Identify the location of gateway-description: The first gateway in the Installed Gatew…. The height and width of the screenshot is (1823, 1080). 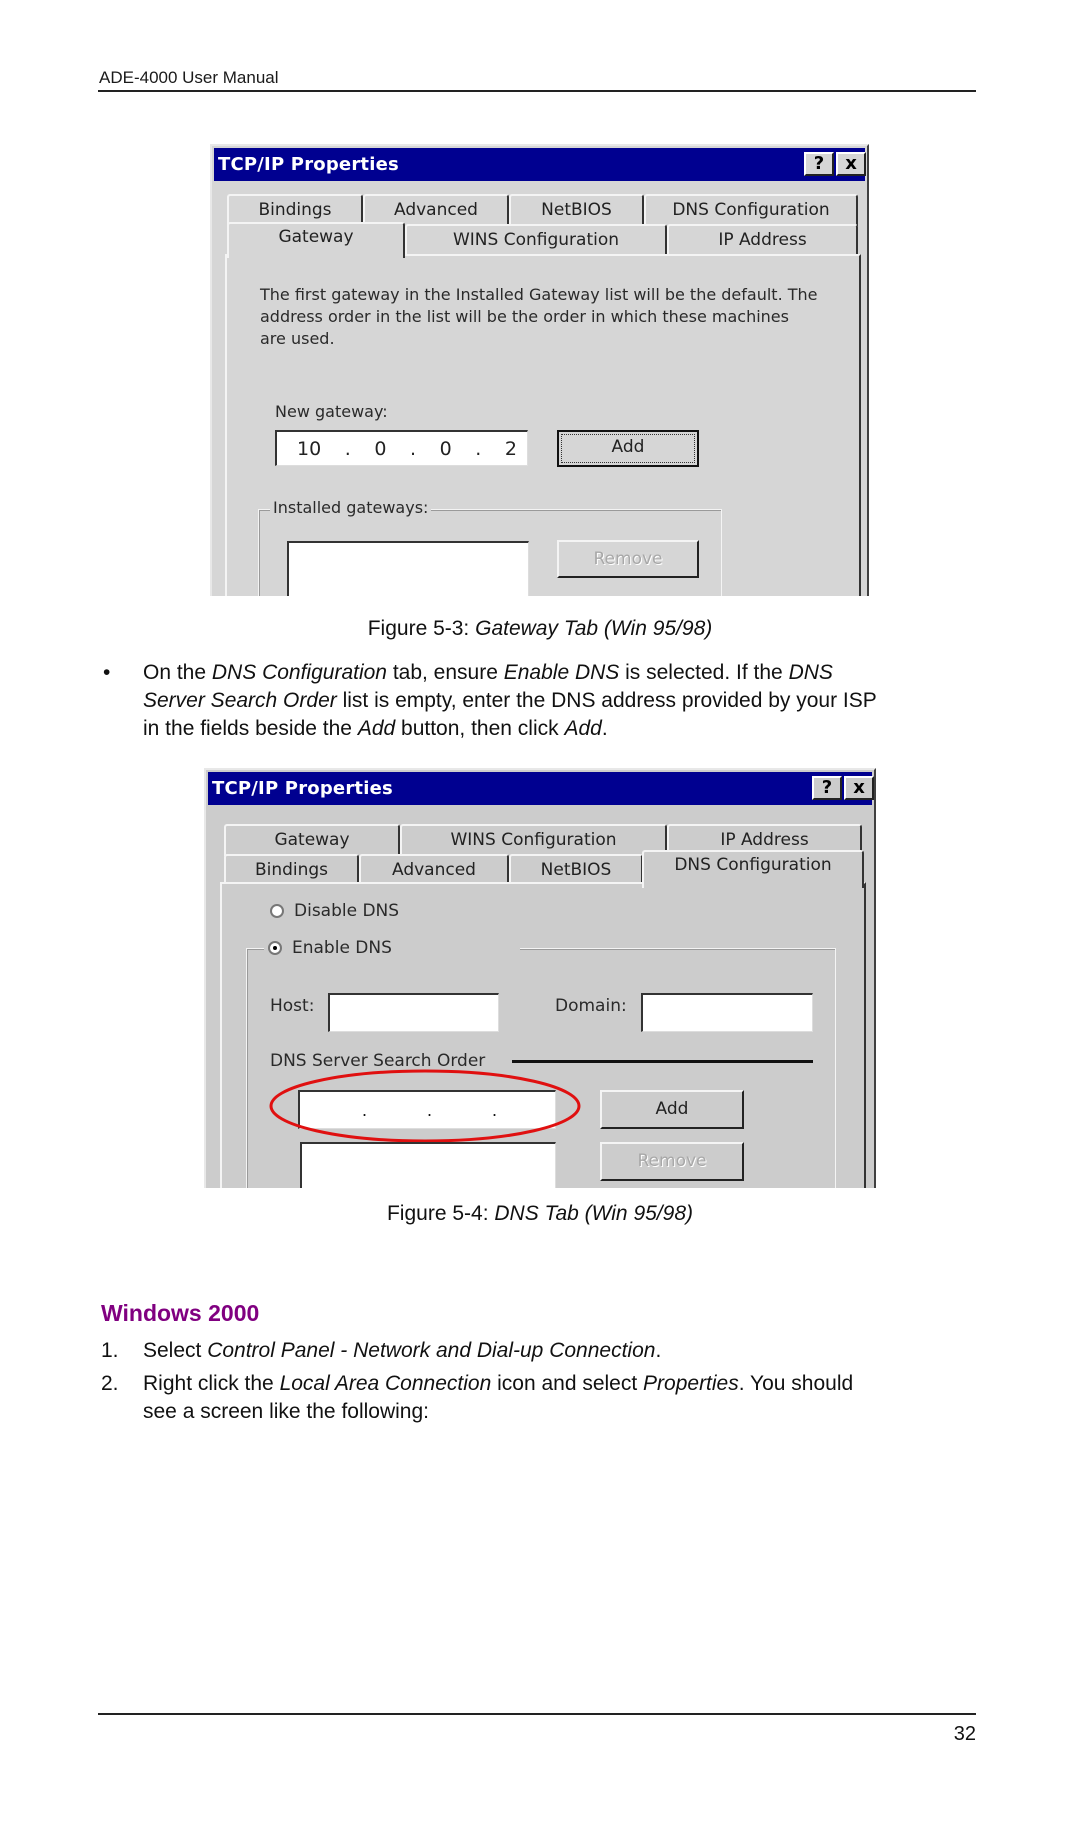
(539, 317).